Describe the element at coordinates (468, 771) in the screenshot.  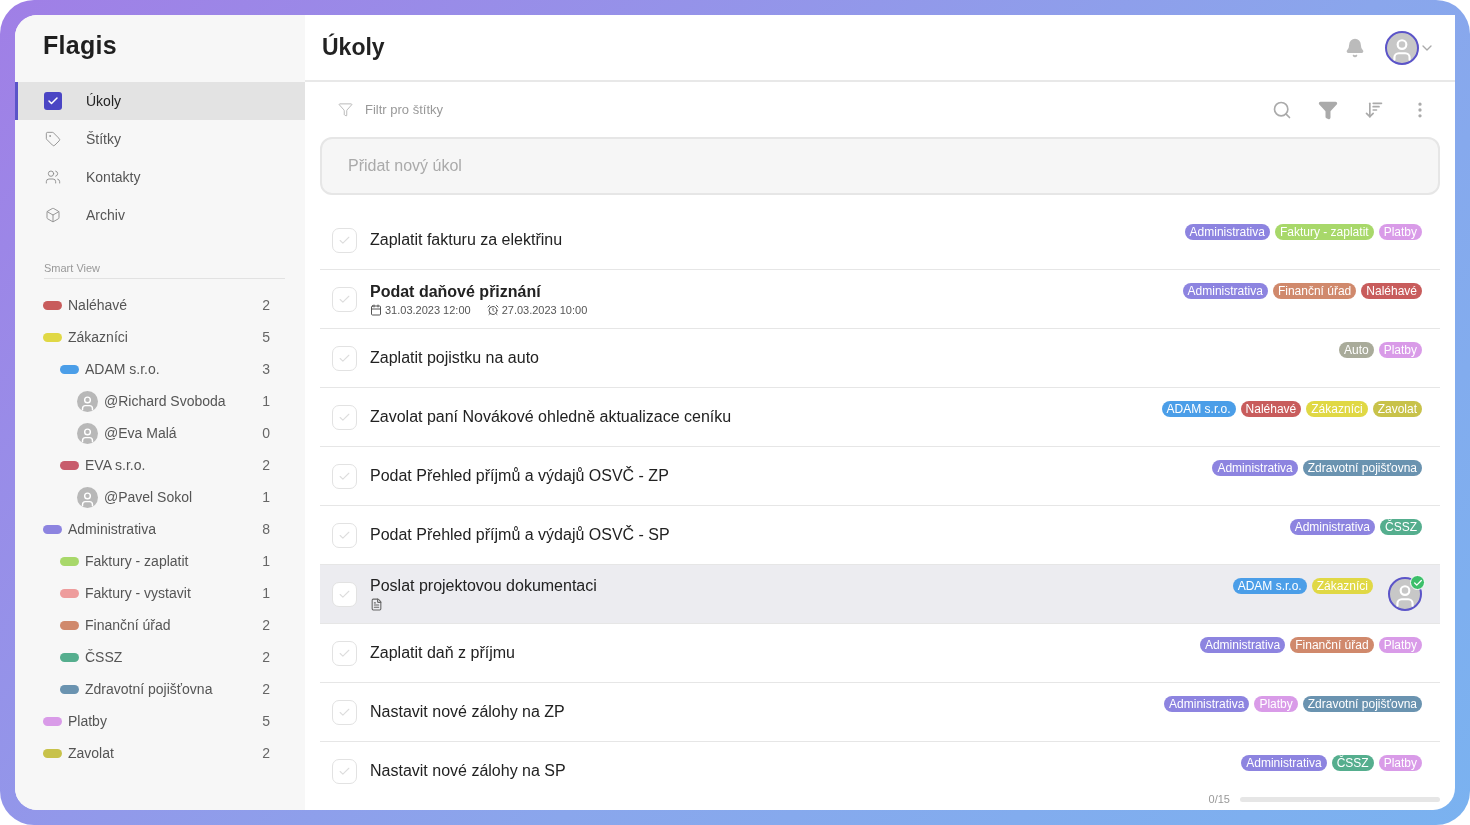
I see `task-title: Nastavit nové zálohy na SP` at that location.